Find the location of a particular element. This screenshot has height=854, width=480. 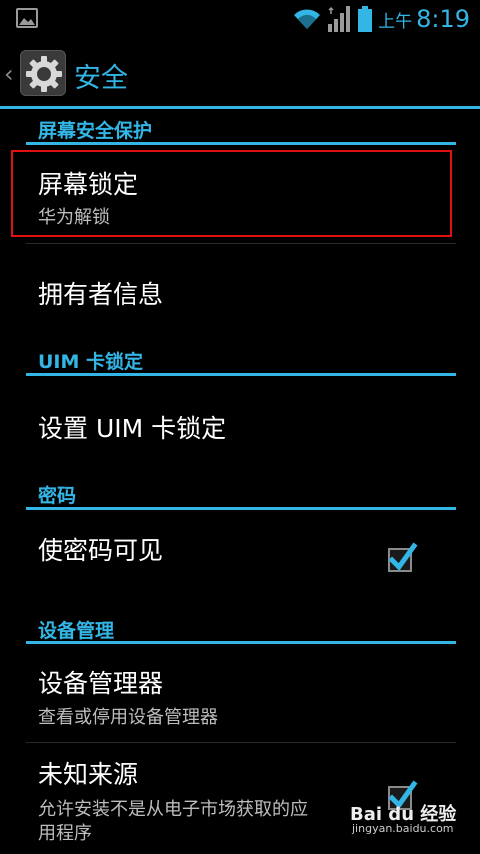

section-header-screen: 屏幕安全保护 is located at coordinates (95, 131).